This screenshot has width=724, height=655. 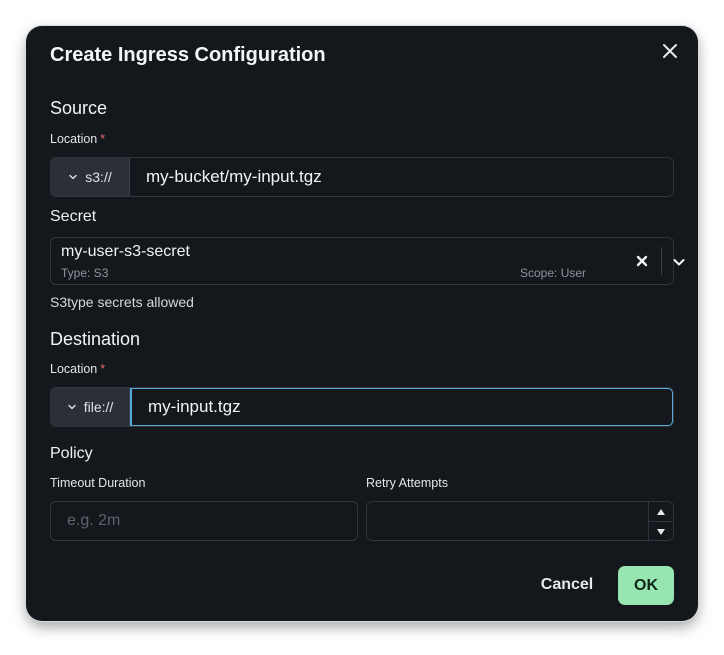 What do you see at coordinates (98, 483) in the screenshot?
I see `timeout-label: Timeout Duration` at bounding box center [98, 483].